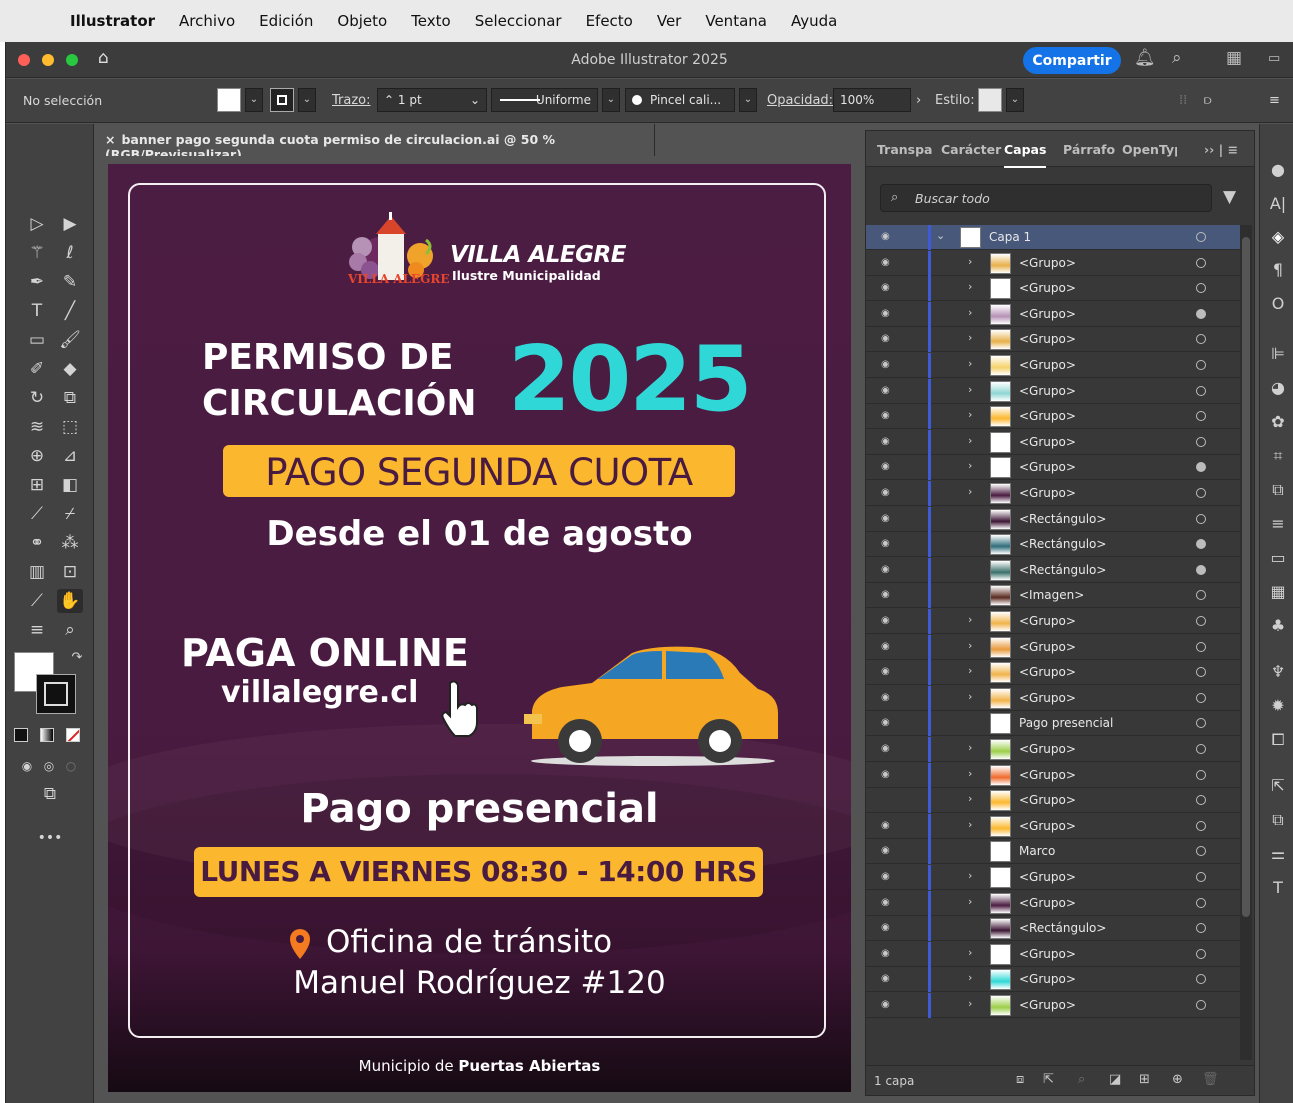  Describe the element at coordinates (432, 100) in the screenshot. I see `stroke-weight-field: ⌃ 1 pt ⌄` at that location.